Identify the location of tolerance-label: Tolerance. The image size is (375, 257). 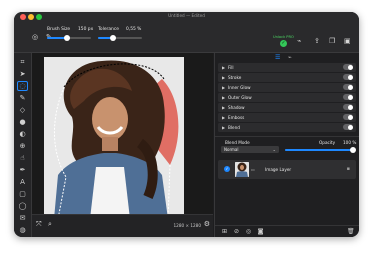
(108, 29).